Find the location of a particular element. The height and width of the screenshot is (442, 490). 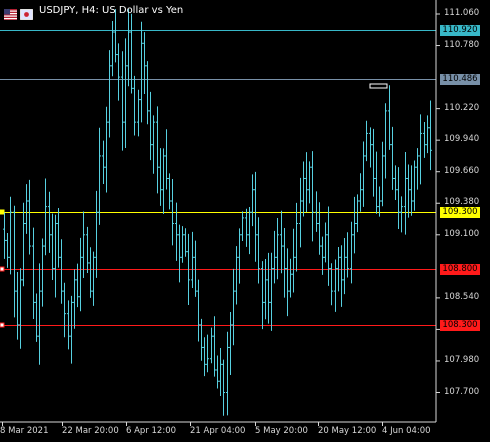

time-axis-label: 20 May 12:00 is located at coordinates (347, 431).